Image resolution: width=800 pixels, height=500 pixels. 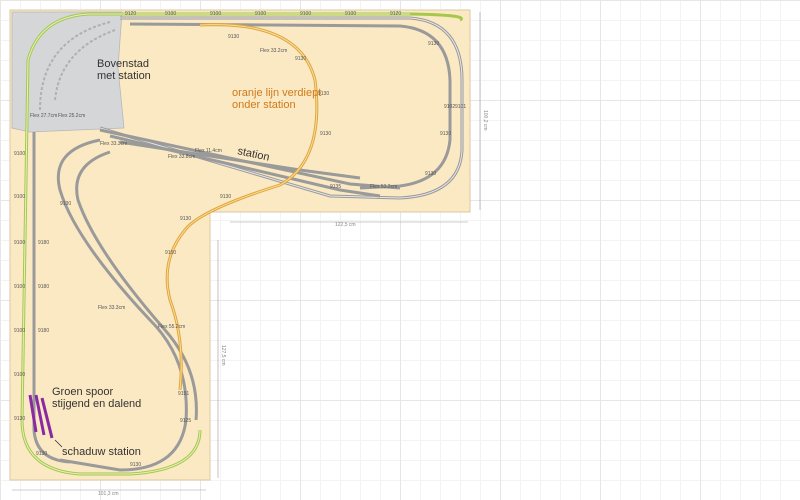 What do you see at coordinates (223, 355) in the screenshot?
I see `svg-text: 127,5 cm` at bounding box center [223, 355].